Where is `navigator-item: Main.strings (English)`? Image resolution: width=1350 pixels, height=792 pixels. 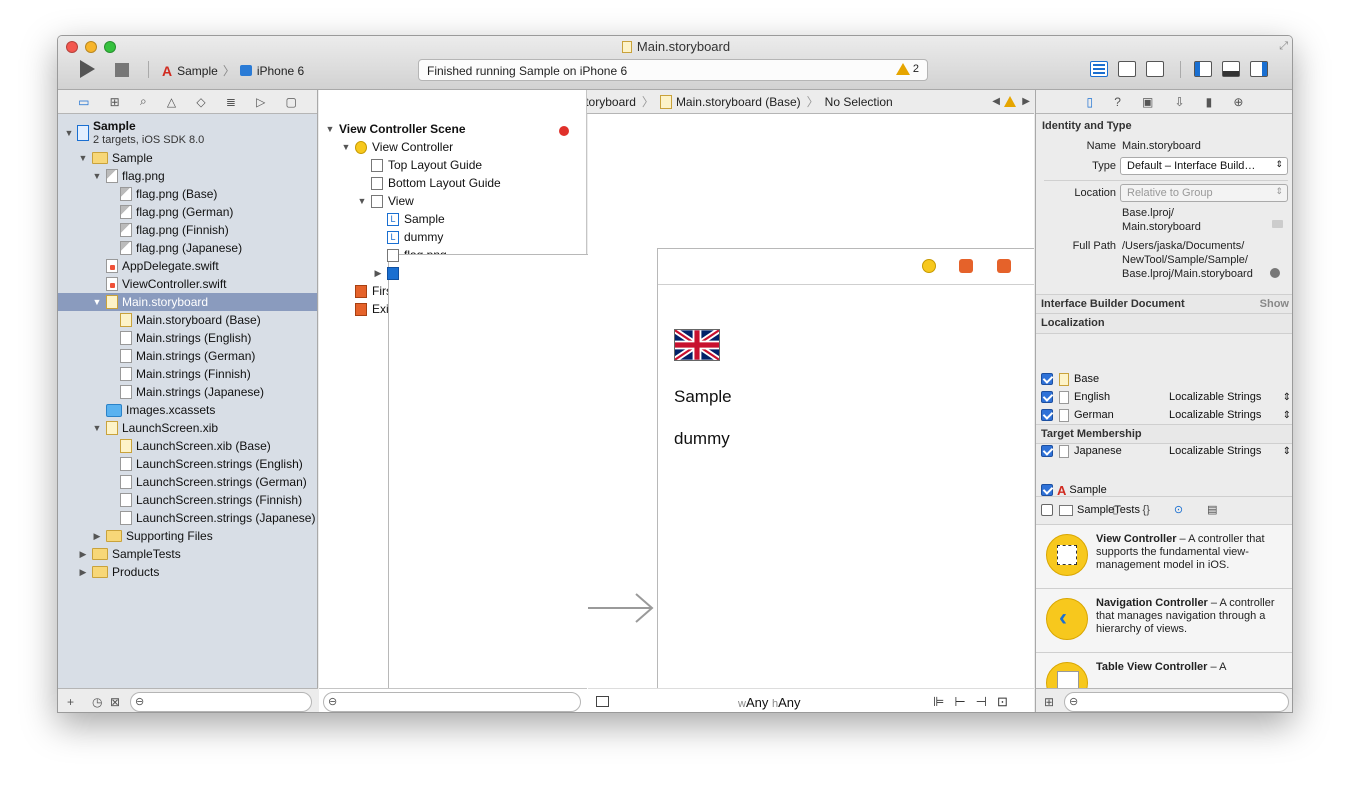
navigator-item: Main.strings (English) is located at coordinates (187, 338).